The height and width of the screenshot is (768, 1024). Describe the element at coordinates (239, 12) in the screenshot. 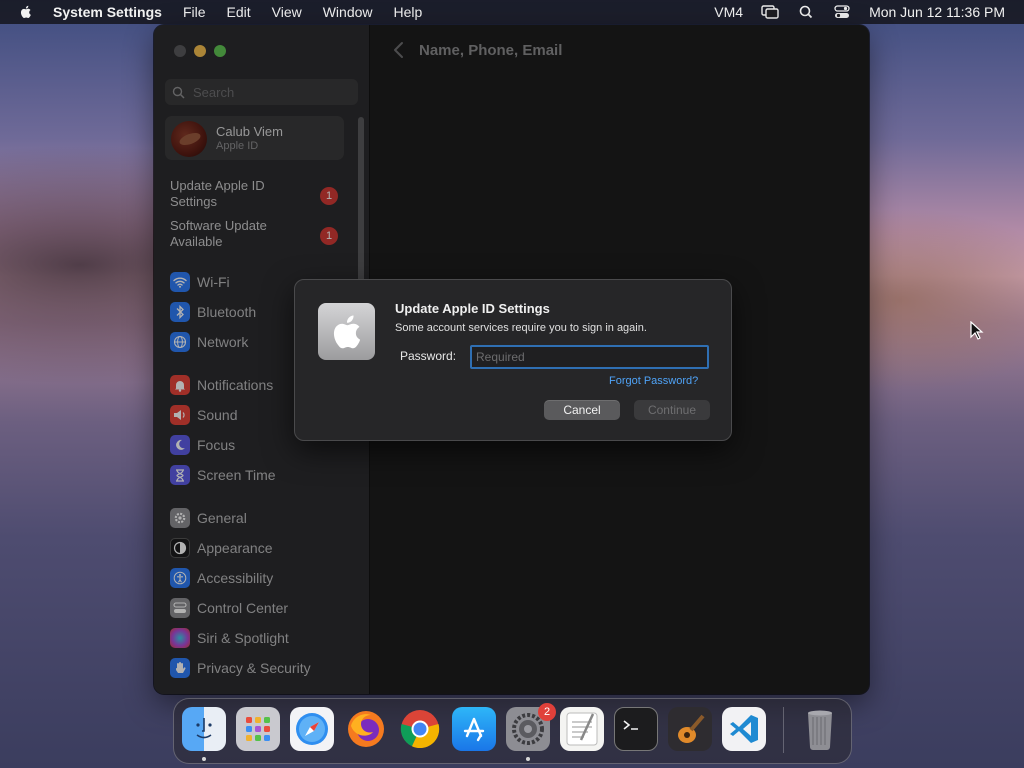

I see `menu-edit: Edit` at that location.